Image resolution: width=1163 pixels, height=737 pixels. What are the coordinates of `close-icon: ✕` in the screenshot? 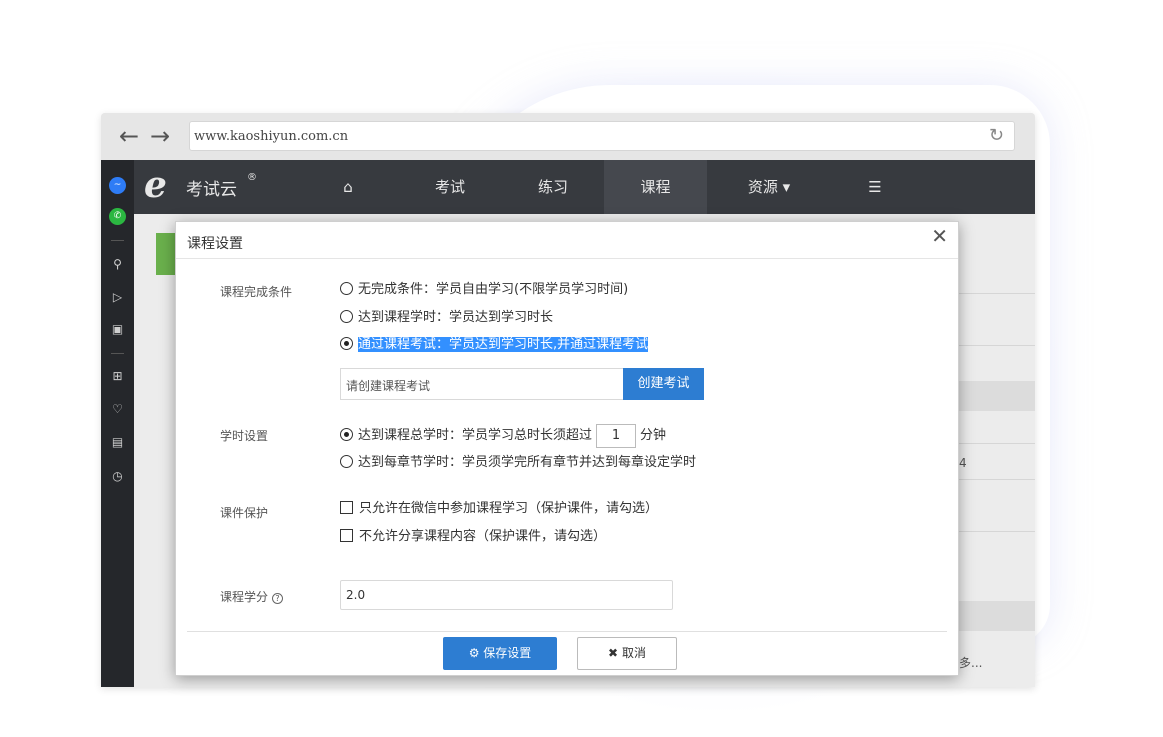 It's located at (939, 236).